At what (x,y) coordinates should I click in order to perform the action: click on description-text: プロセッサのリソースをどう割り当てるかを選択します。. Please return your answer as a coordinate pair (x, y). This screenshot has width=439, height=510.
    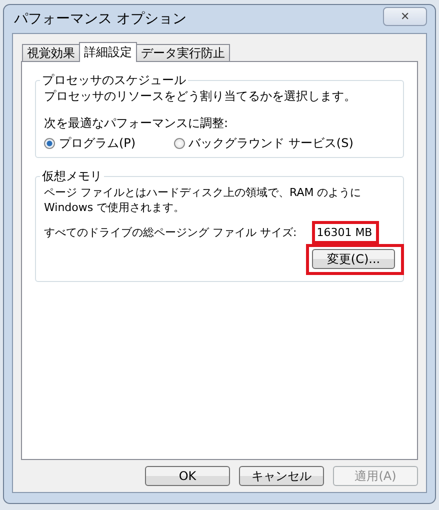
    Looking at the image, I should click on (200, 96).